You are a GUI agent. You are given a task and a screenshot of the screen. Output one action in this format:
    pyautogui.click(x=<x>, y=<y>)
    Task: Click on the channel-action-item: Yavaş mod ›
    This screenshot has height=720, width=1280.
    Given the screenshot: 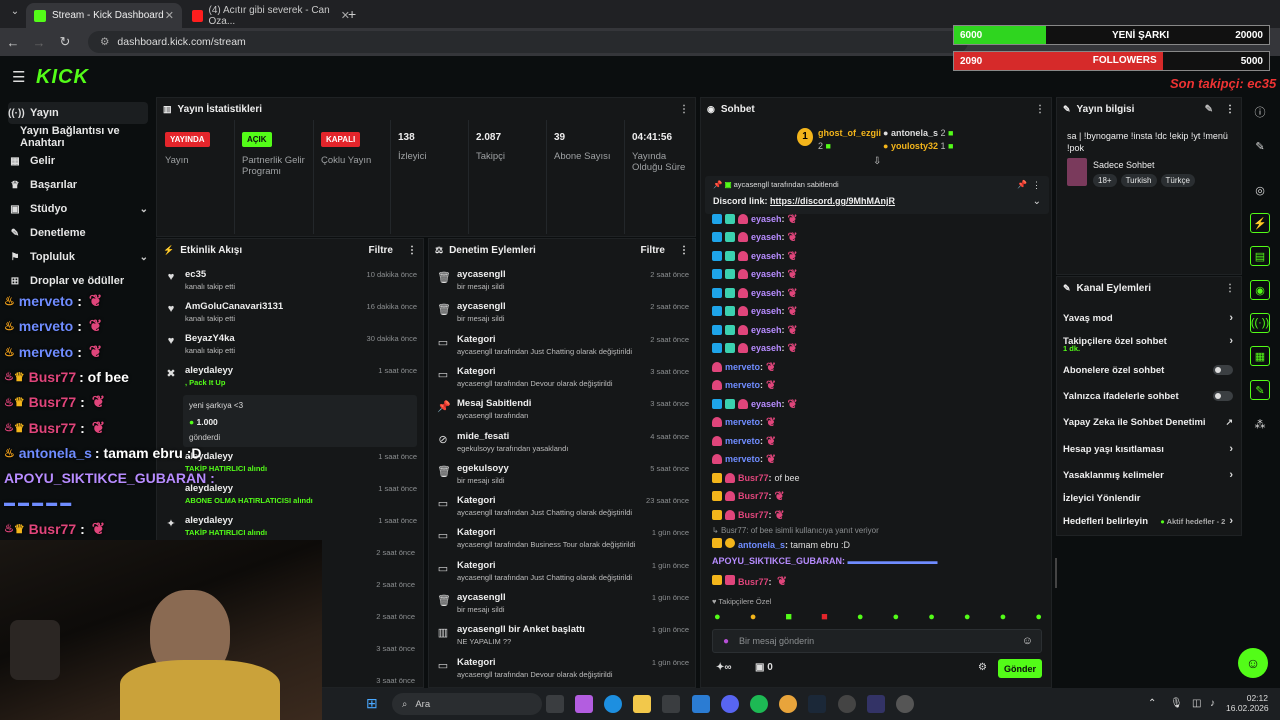 What is the action you would take?
    pyautogui.click(x=1148, y=318)
    